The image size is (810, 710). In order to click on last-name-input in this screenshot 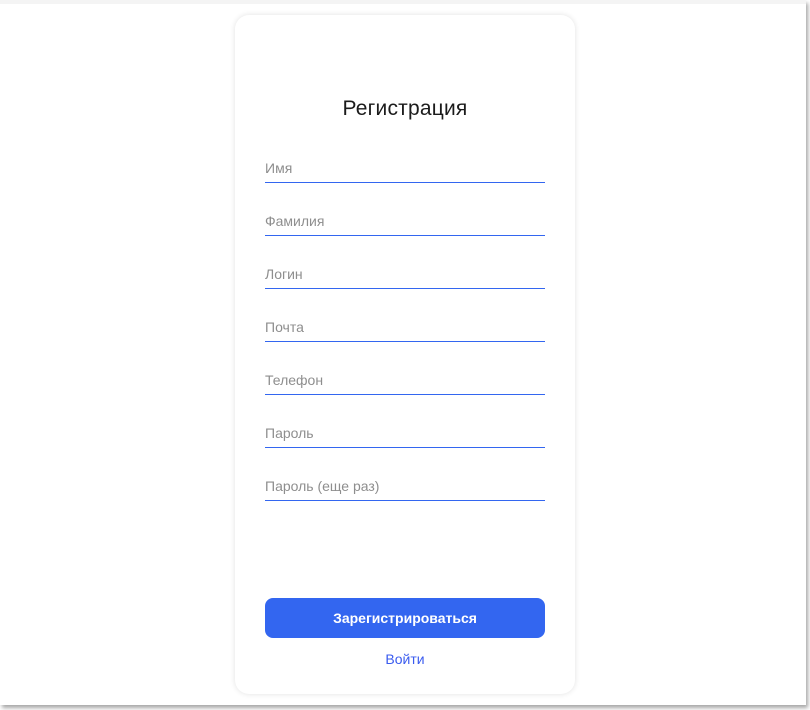, I will do `click(405, 221)`.